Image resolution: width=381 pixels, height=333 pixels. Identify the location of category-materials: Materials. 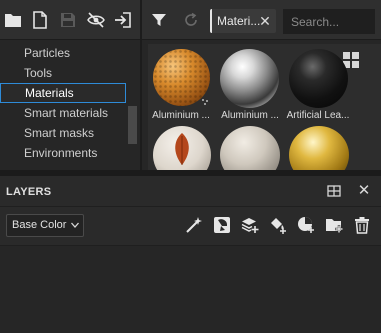
(63, 93).